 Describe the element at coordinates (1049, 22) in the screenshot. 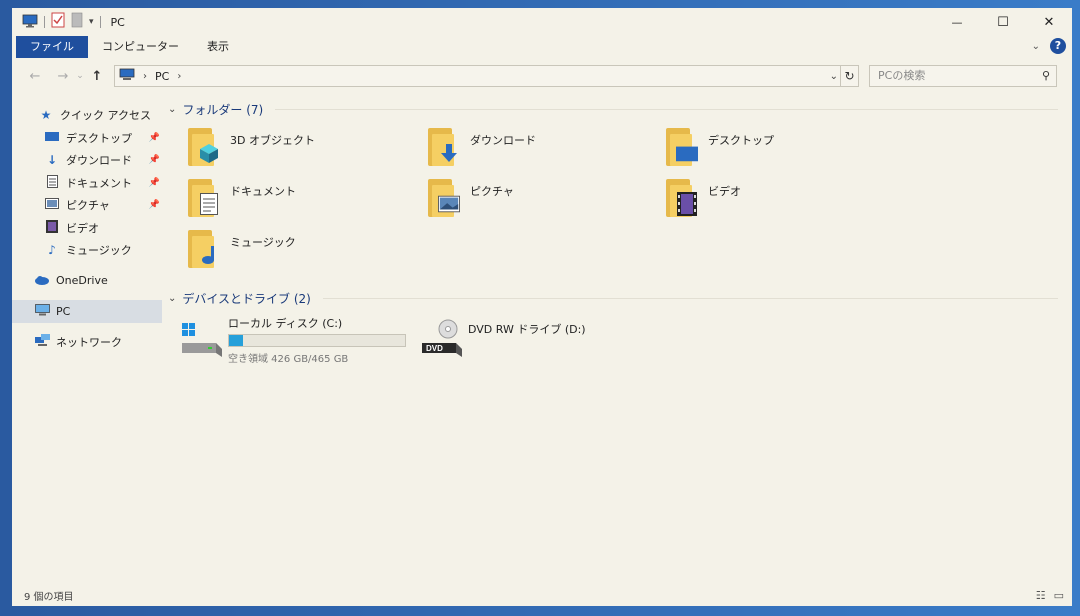

I see `close-button: ✕` at that location.